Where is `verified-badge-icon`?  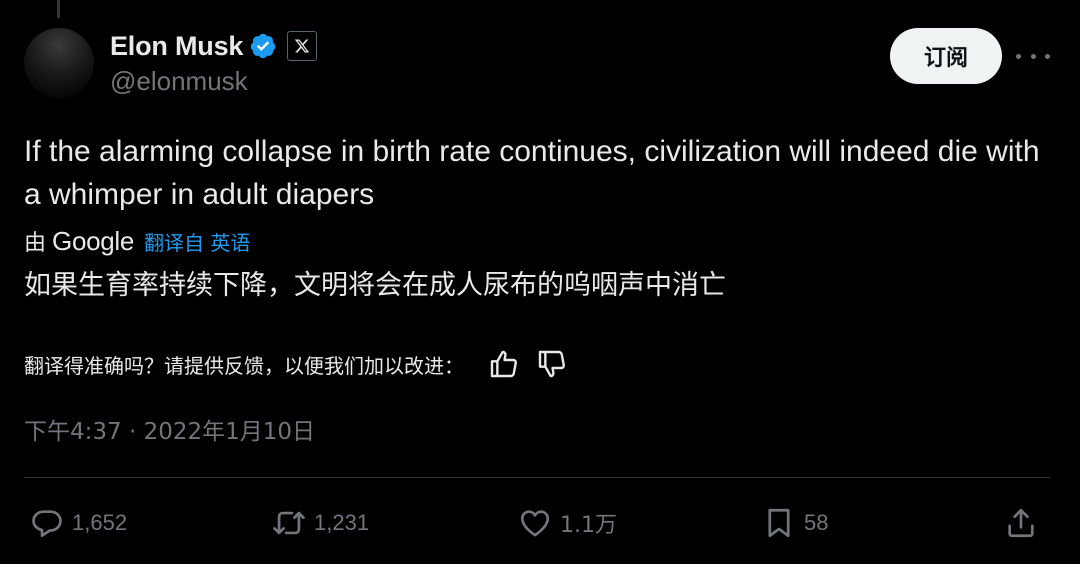
verified-badge-icon is located at coordinates (263, 46).